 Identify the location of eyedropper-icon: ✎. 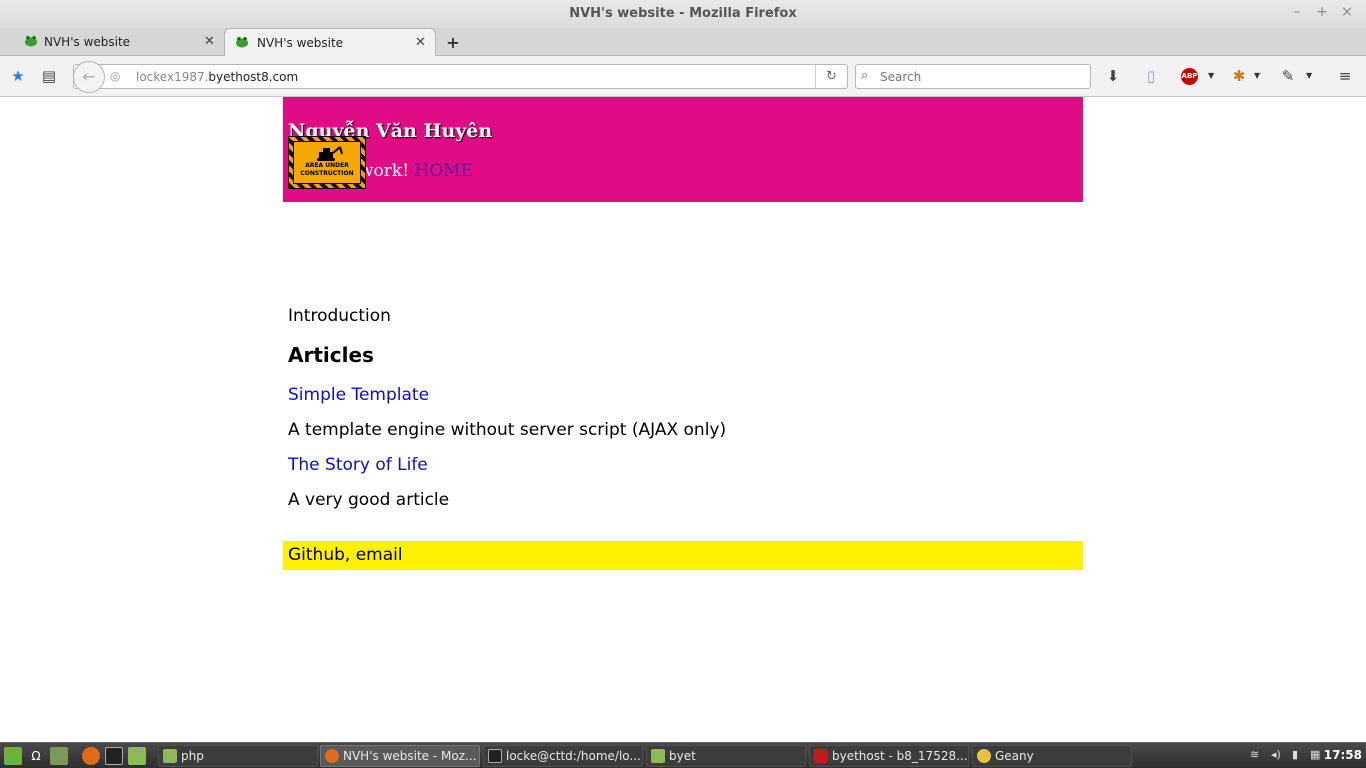
(1288, 76).